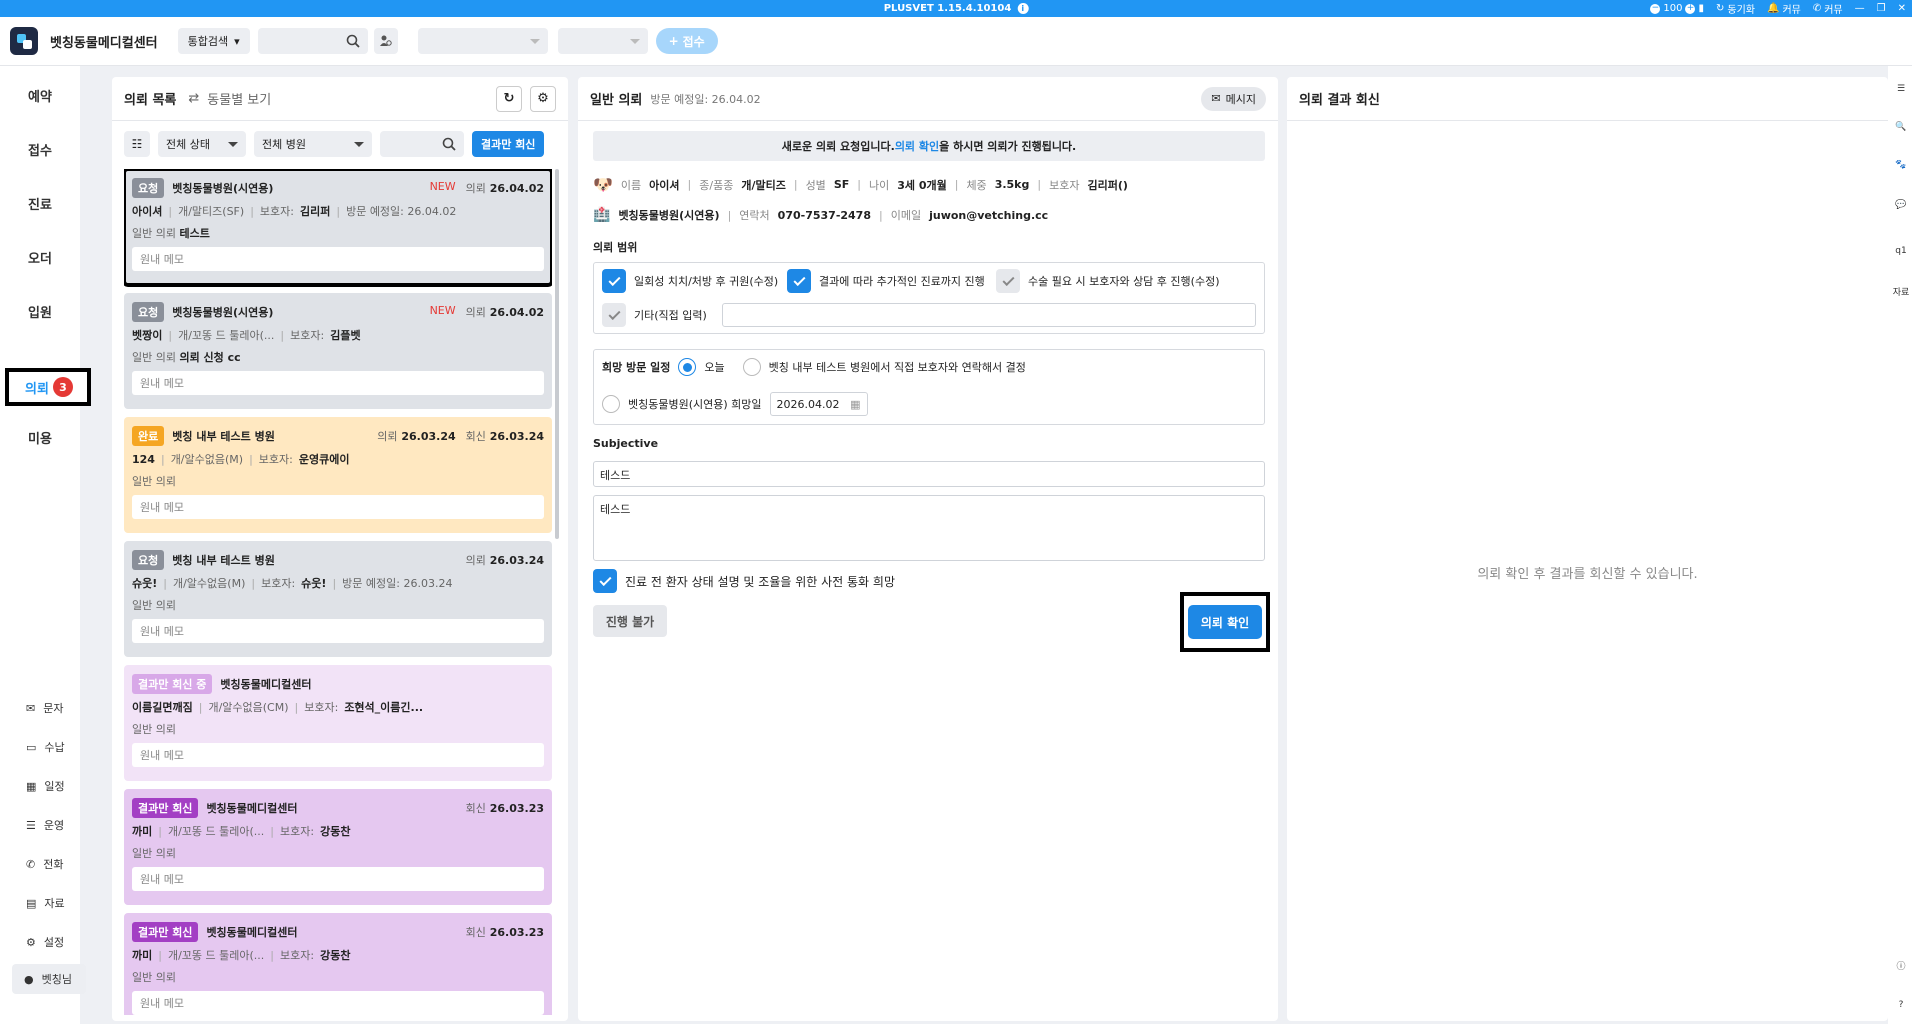 This screenshot has width=1912, height=1024. I want to click on status-filter-select: 전체 상태, so click(202, 144).